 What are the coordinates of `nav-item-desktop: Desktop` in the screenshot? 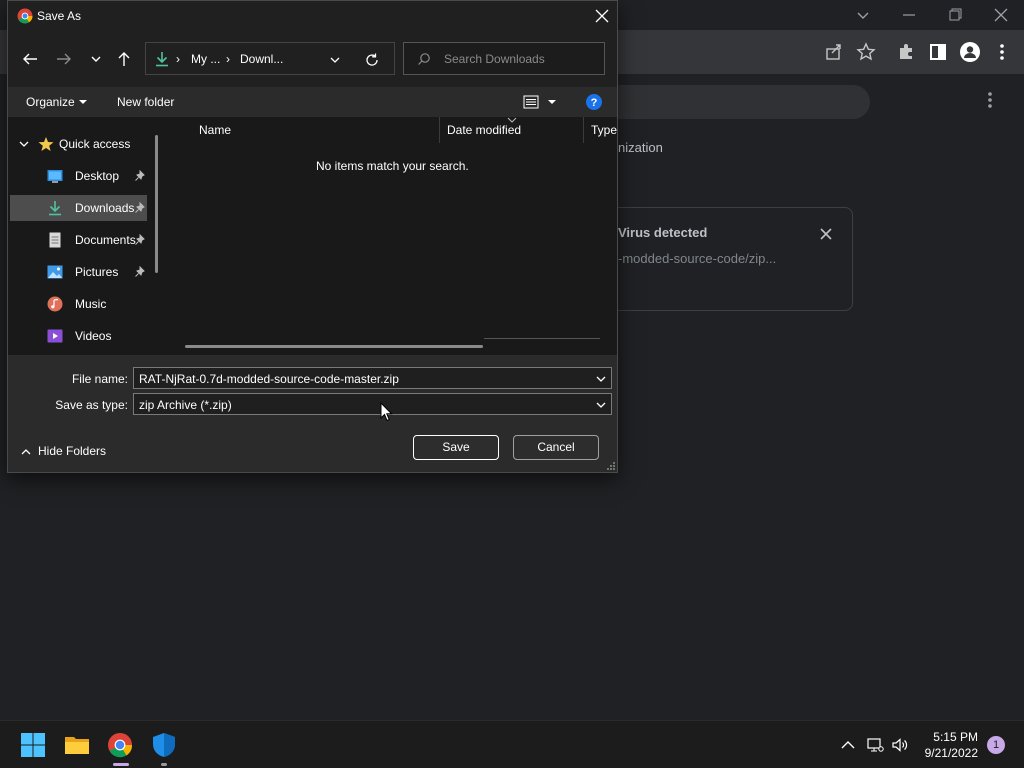 It's located at (78, 176).